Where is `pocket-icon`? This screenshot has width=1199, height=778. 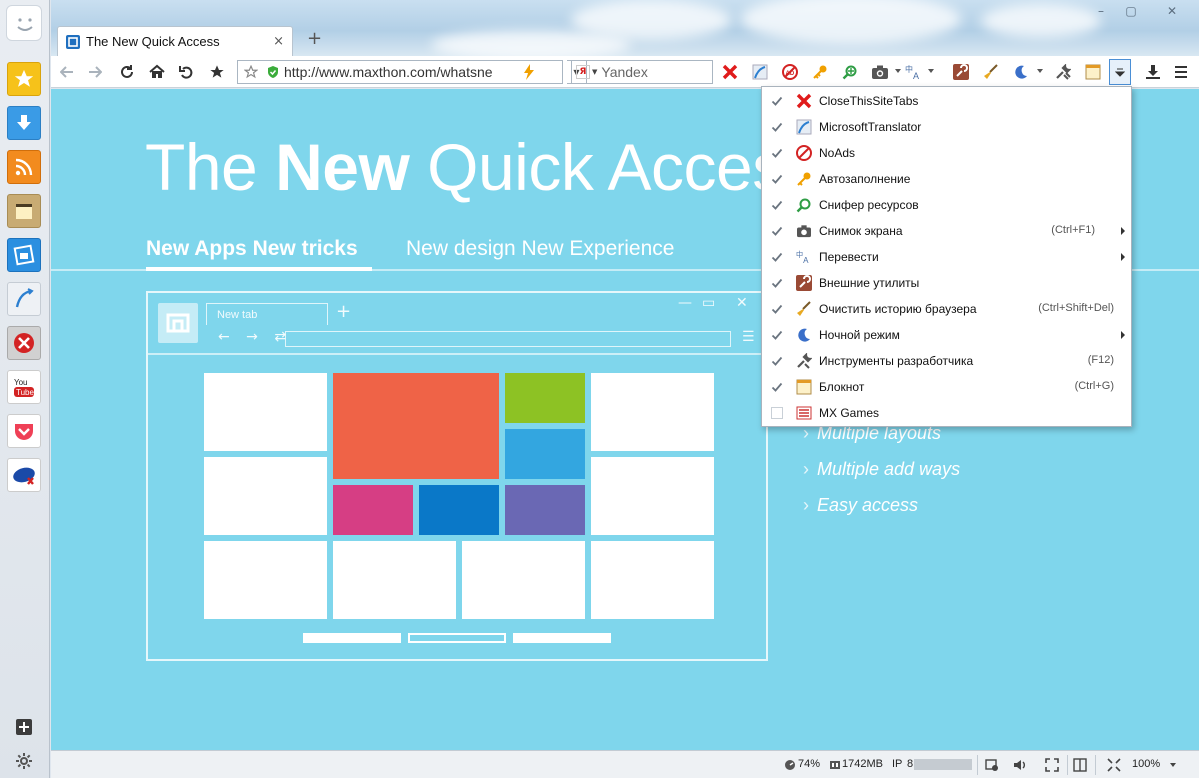 pocket-icon is located at coordinates (24, 431).